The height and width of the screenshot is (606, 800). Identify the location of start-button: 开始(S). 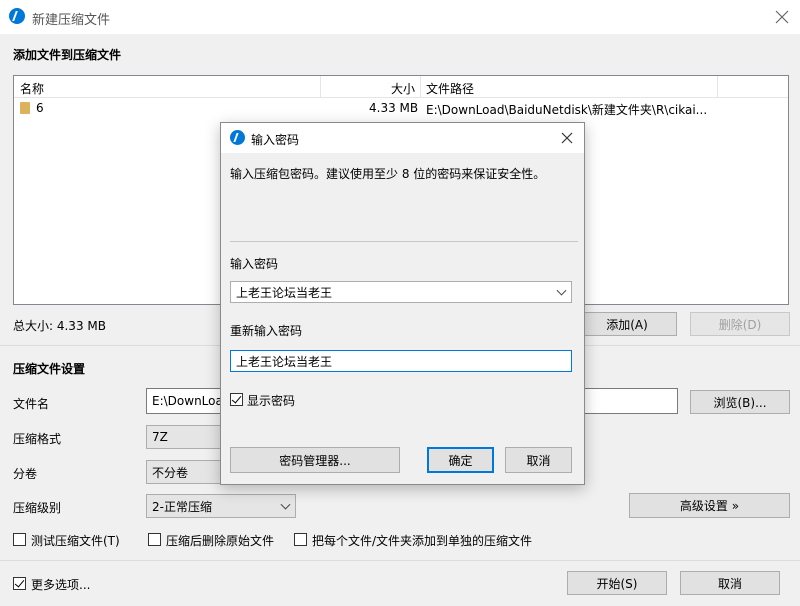
(617, 583).